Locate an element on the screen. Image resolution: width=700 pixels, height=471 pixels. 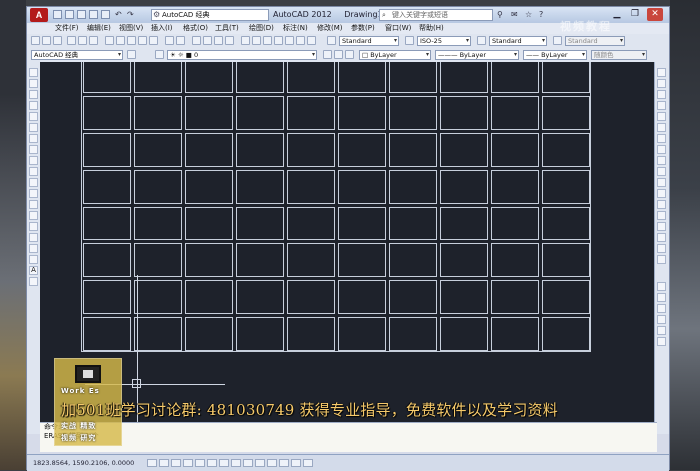
move-icon is located at coordinates (661, 127).